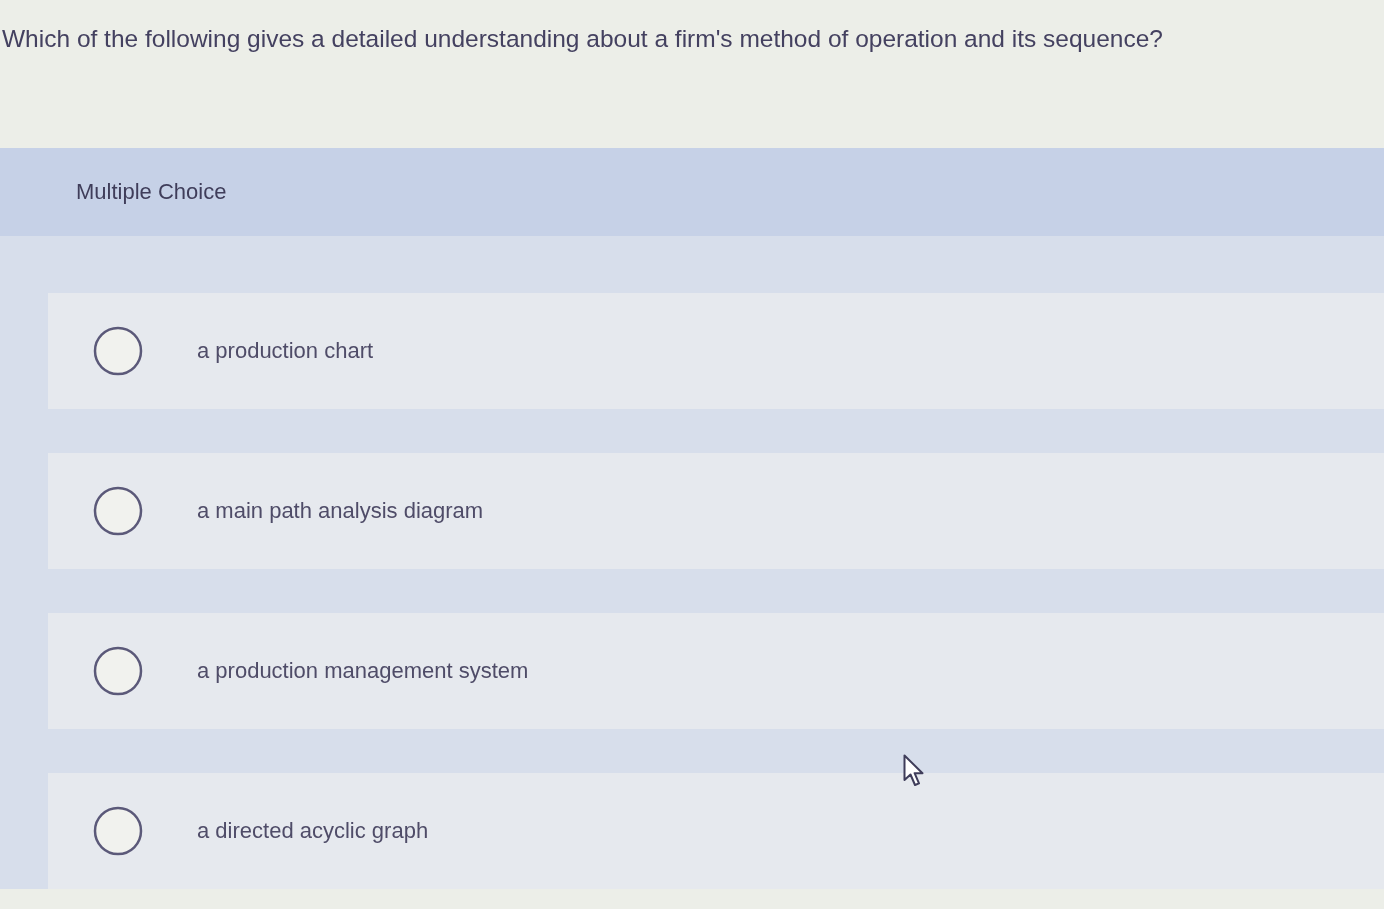  I want to click on cursor-icon, so click(914, 771).